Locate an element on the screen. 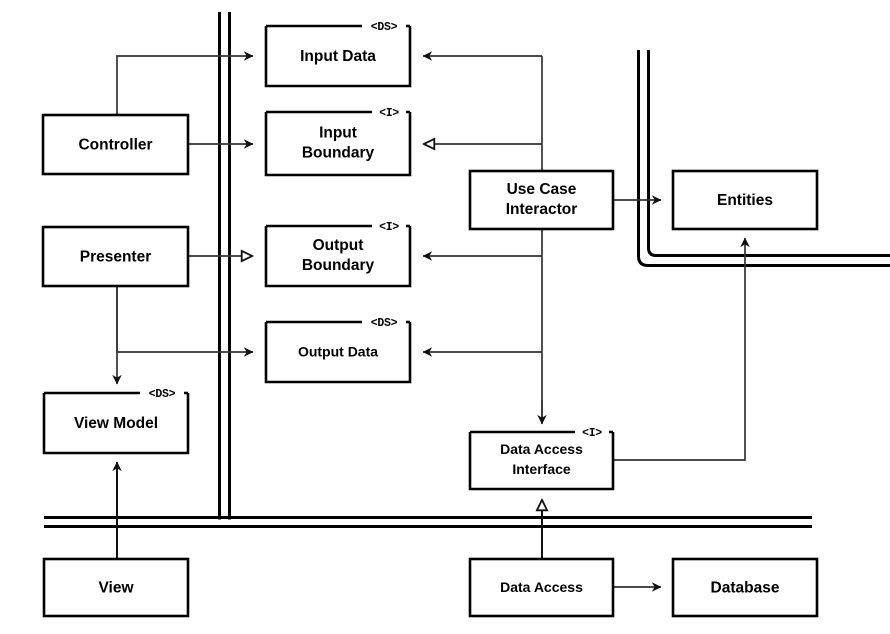 This screenshot has height=634, width=890. box-output-data: <DS> Output Data is located at coordinates (338, 350).